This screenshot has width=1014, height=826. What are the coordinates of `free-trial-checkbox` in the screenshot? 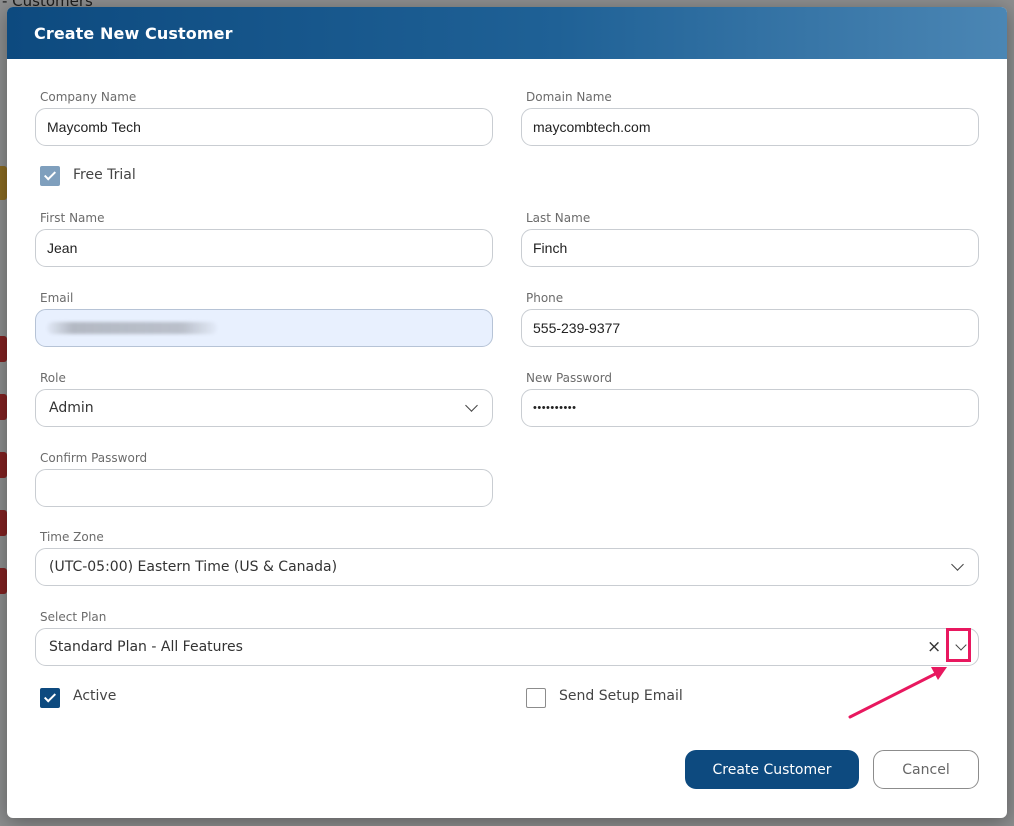 It's located at (50, 176).